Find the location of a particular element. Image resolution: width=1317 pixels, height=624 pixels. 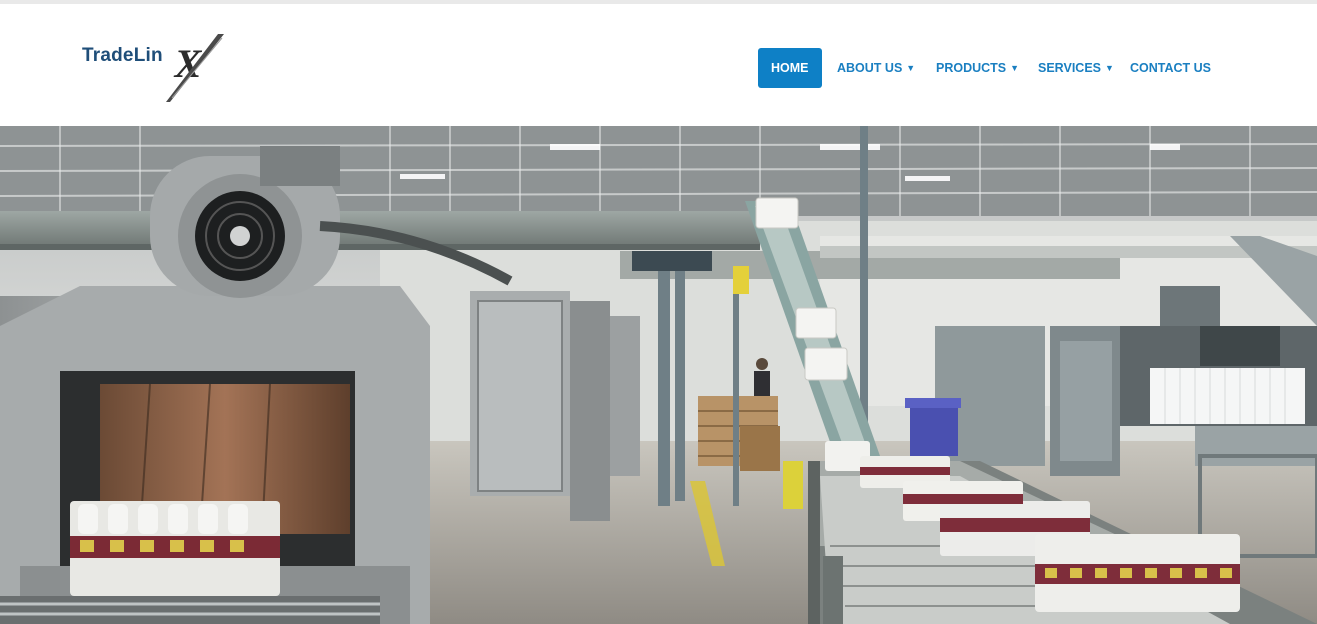

nav-about-us-label: ABOUT US is located at coordinates (870, 68).